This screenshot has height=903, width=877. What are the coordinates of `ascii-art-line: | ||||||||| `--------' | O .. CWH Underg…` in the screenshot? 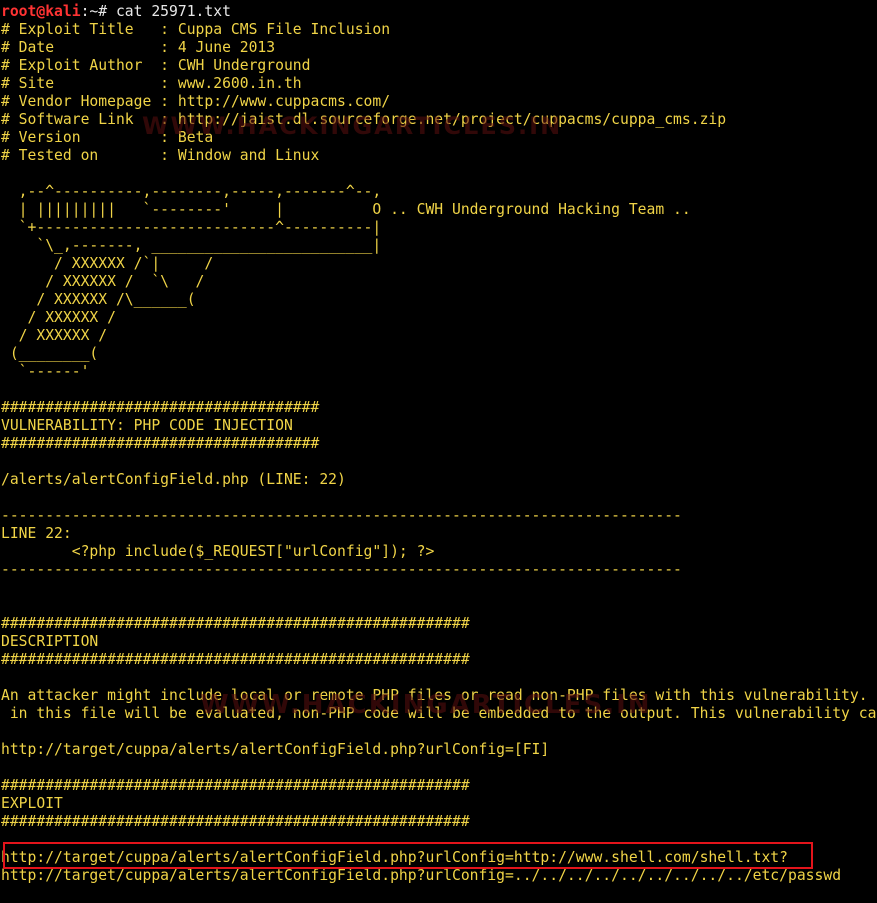 It's located at (346, 209).